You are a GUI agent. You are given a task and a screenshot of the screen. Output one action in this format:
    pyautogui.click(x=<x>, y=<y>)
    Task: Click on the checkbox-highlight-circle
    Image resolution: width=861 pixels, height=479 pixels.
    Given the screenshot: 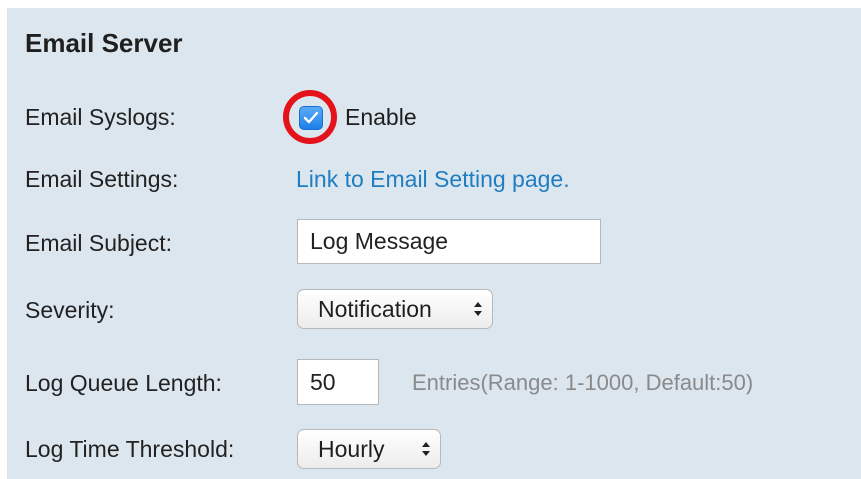 What is the action you would take?
    pyautogui.click(x=310, y=117)
    